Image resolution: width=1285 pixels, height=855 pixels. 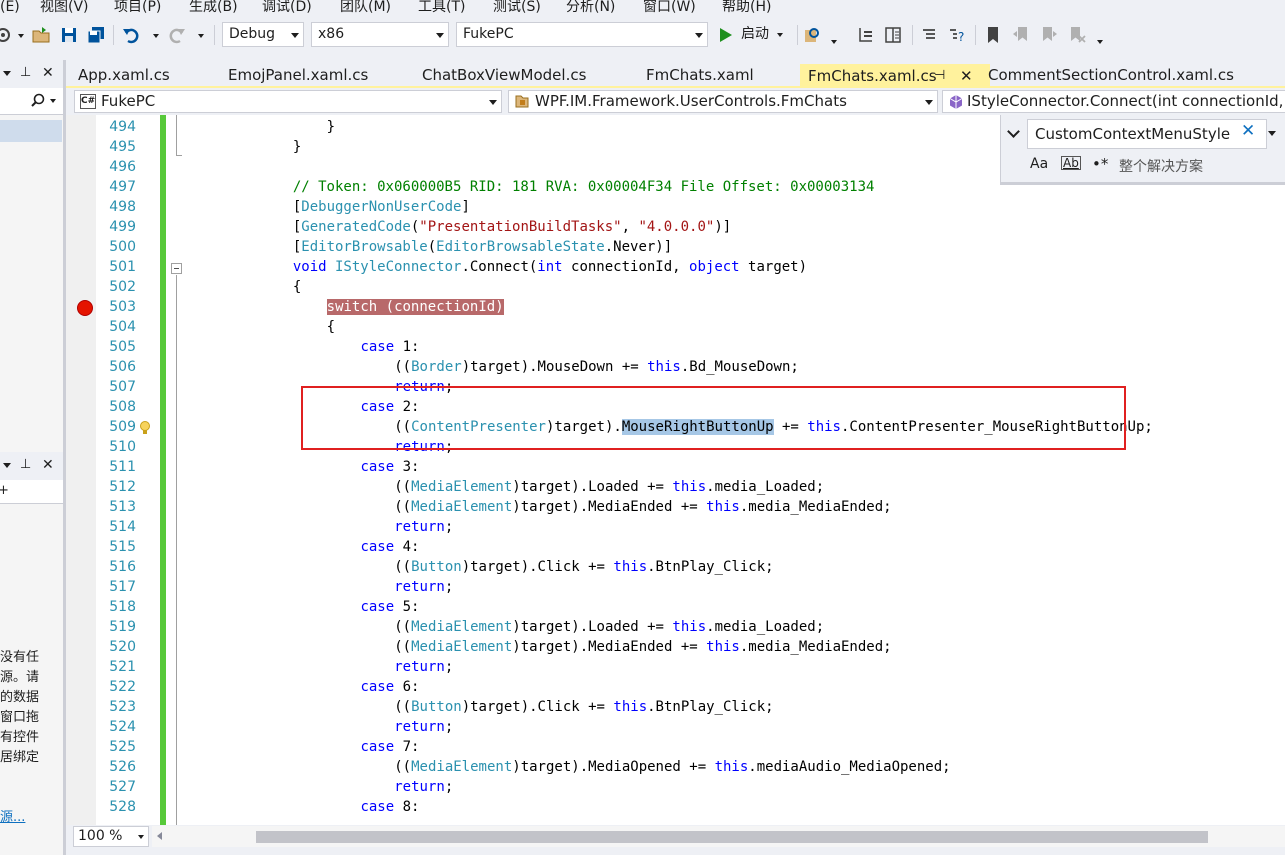 I want to click on code-token: Button, so click(x=436, y=707).